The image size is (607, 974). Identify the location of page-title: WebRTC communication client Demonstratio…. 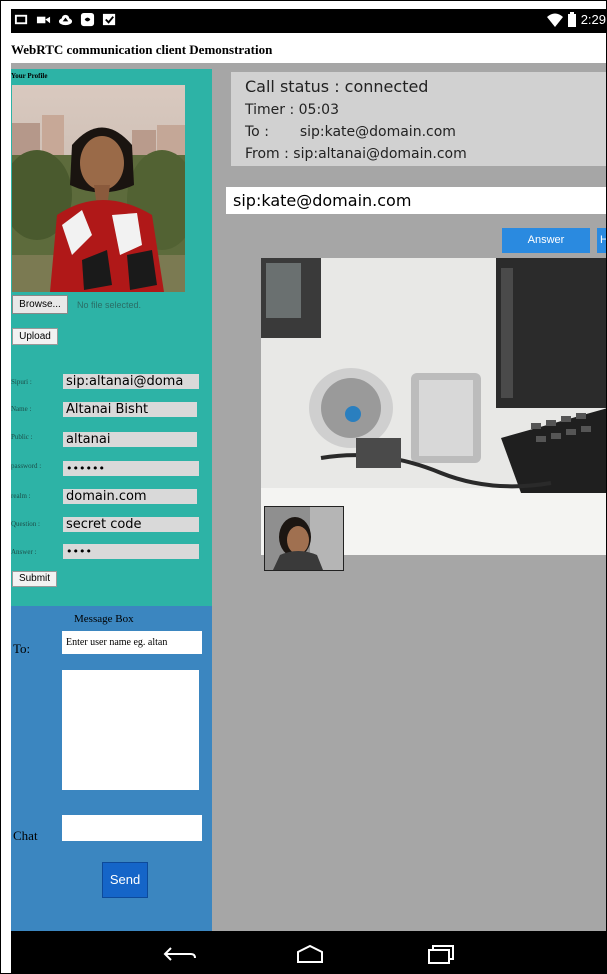
(142, 49).